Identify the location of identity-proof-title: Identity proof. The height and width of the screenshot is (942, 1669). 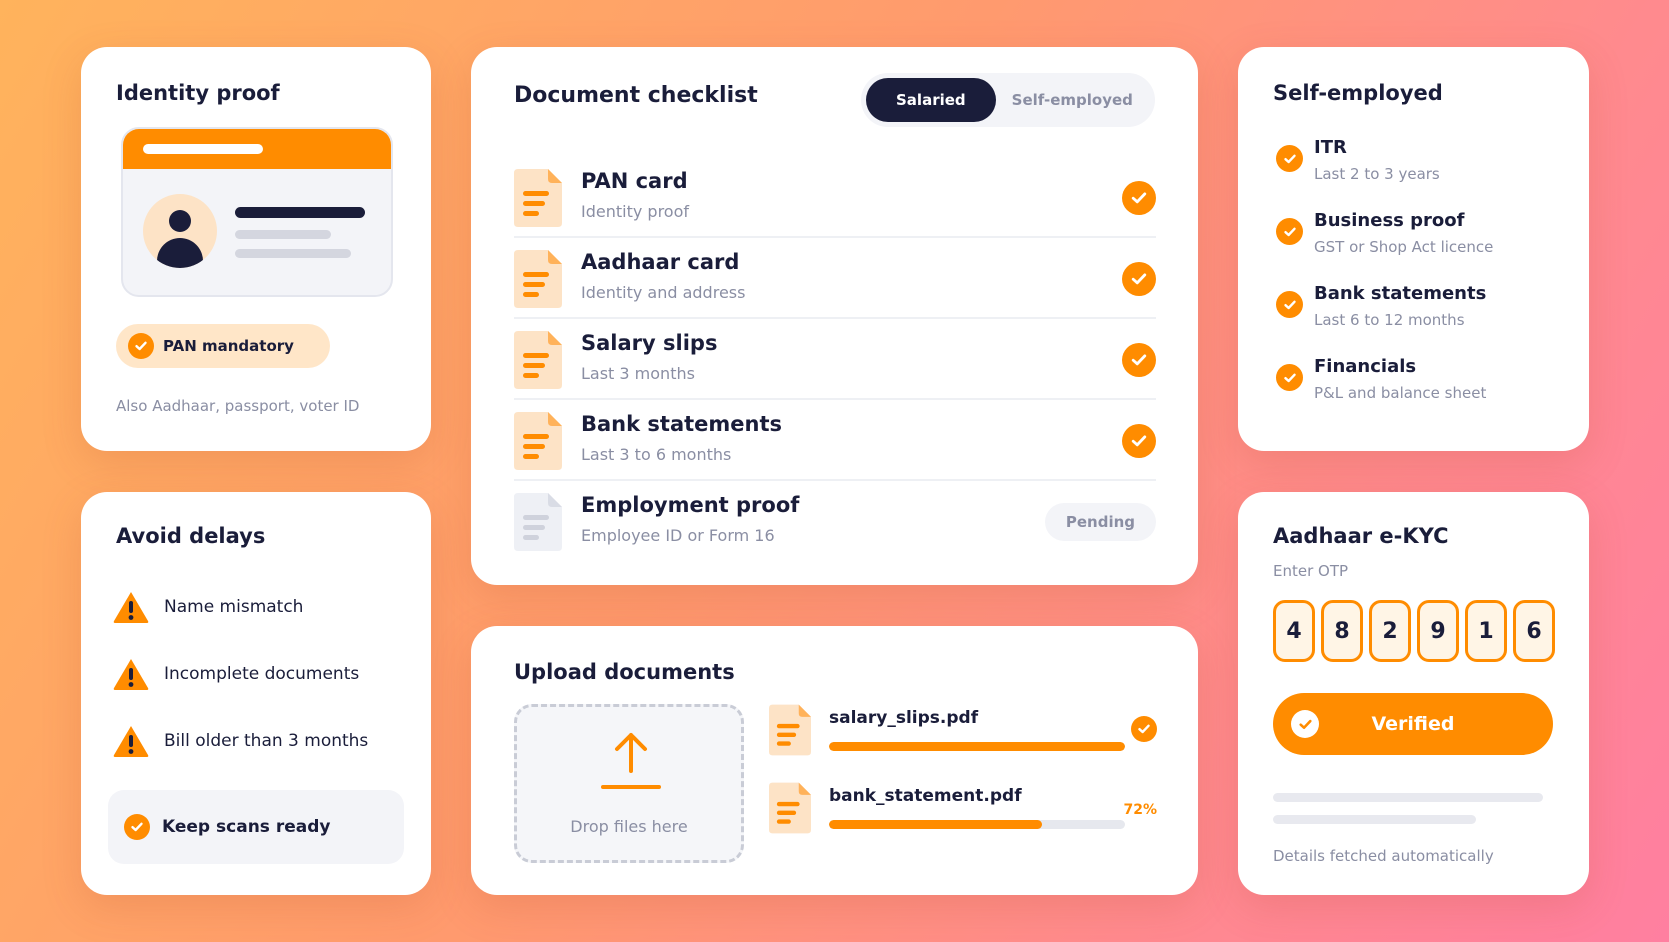
(198, 93).